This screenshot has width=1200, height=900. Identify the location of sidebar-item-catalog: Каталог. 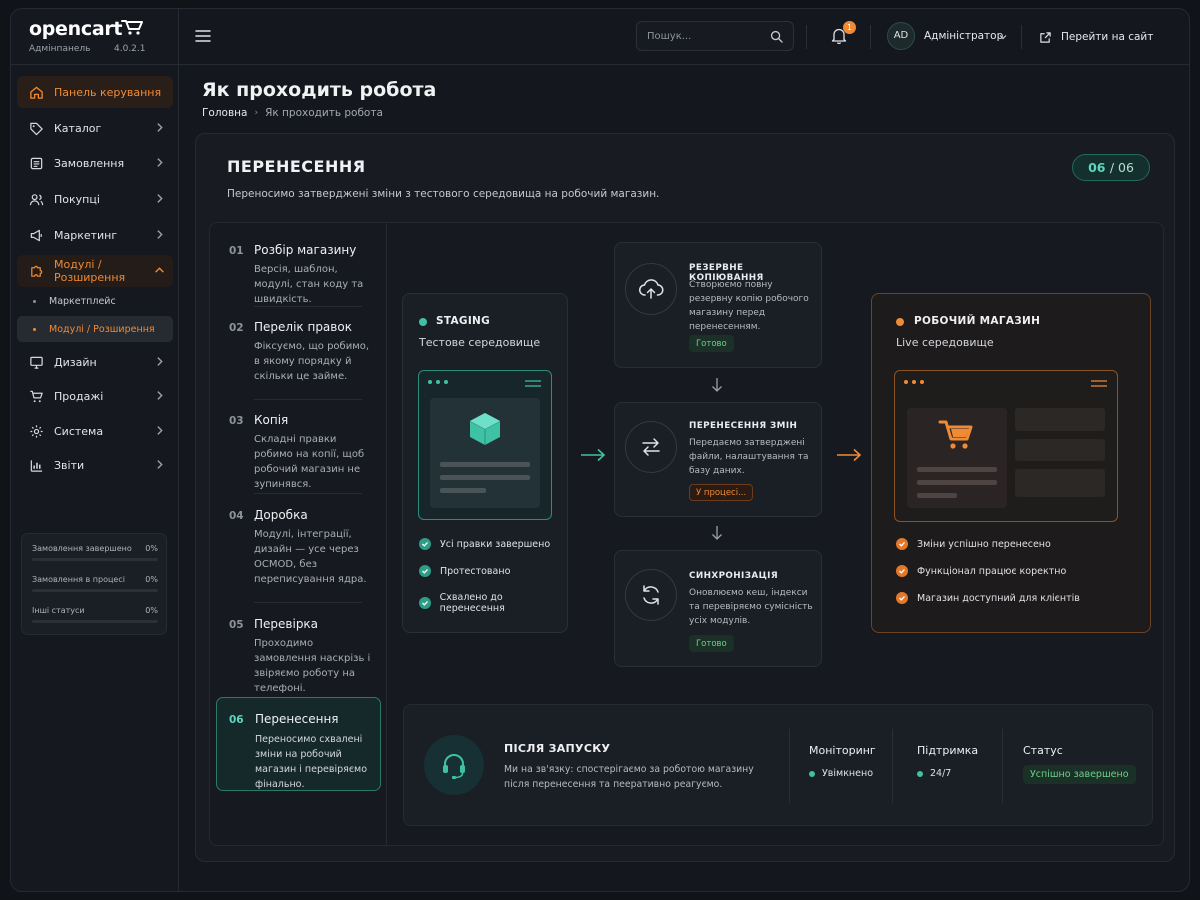
(95, 128).